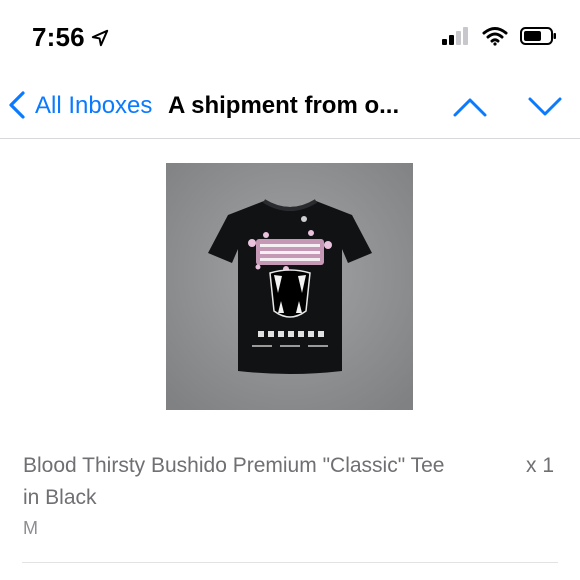  I want to click on status-icons, so click(500, 36).